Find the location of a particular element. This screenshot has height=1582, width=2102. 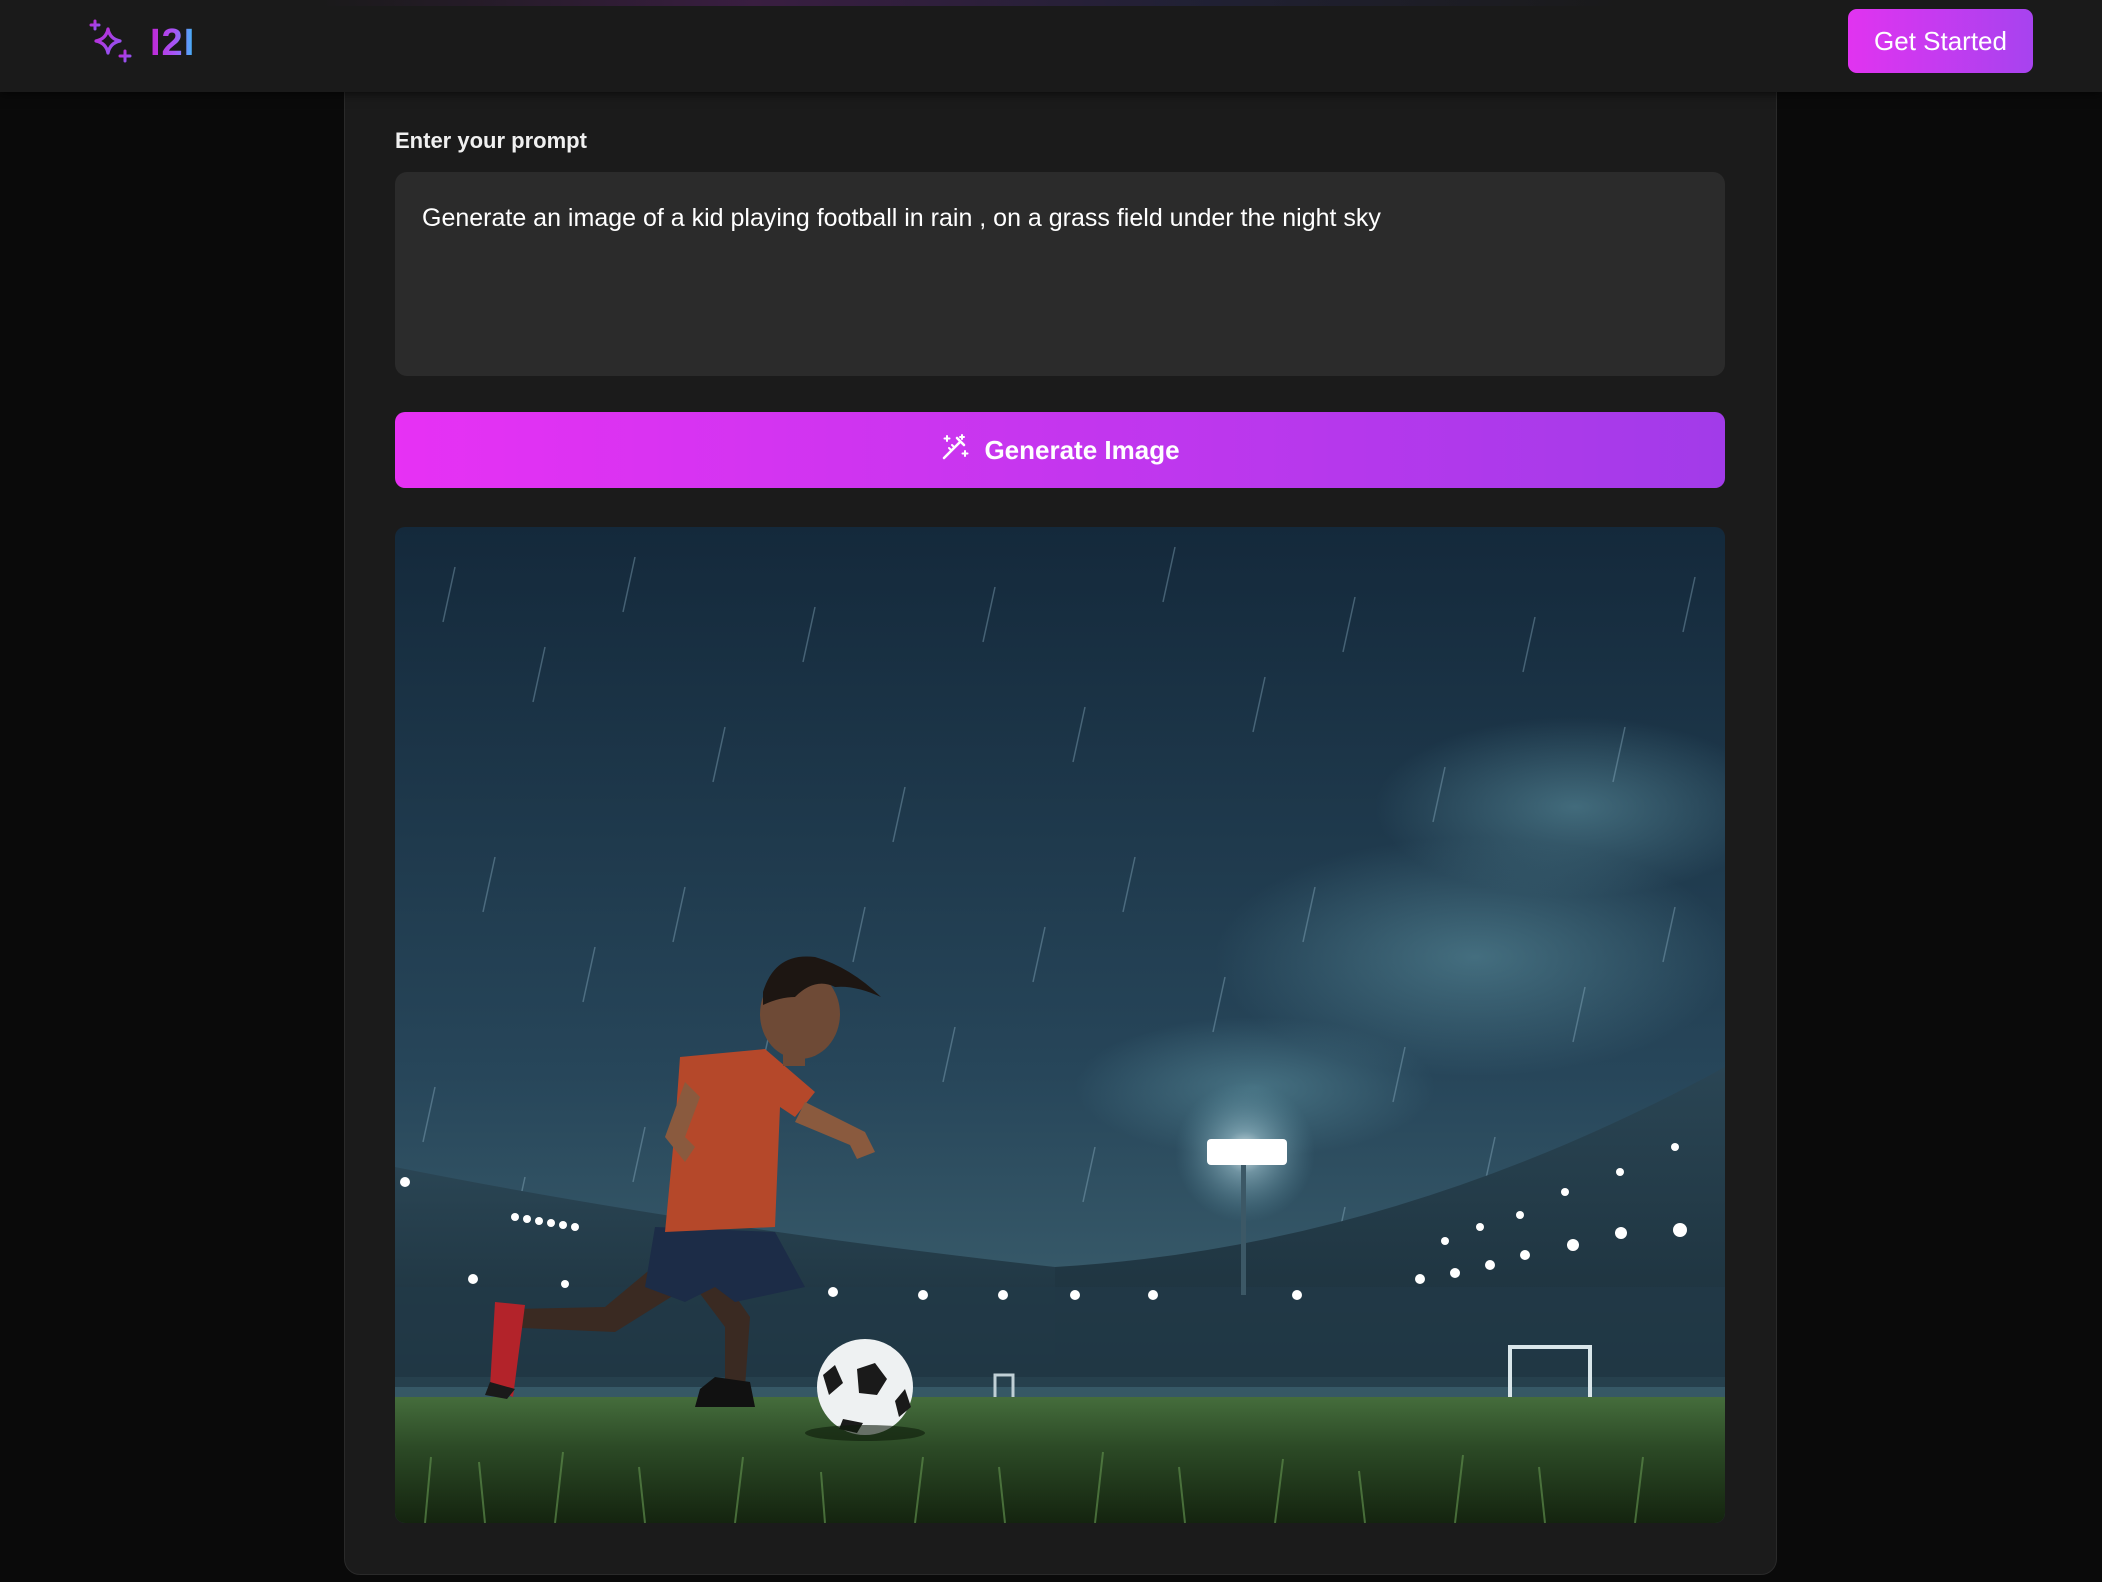

logo: I2I is located at coordinates (141, 43).